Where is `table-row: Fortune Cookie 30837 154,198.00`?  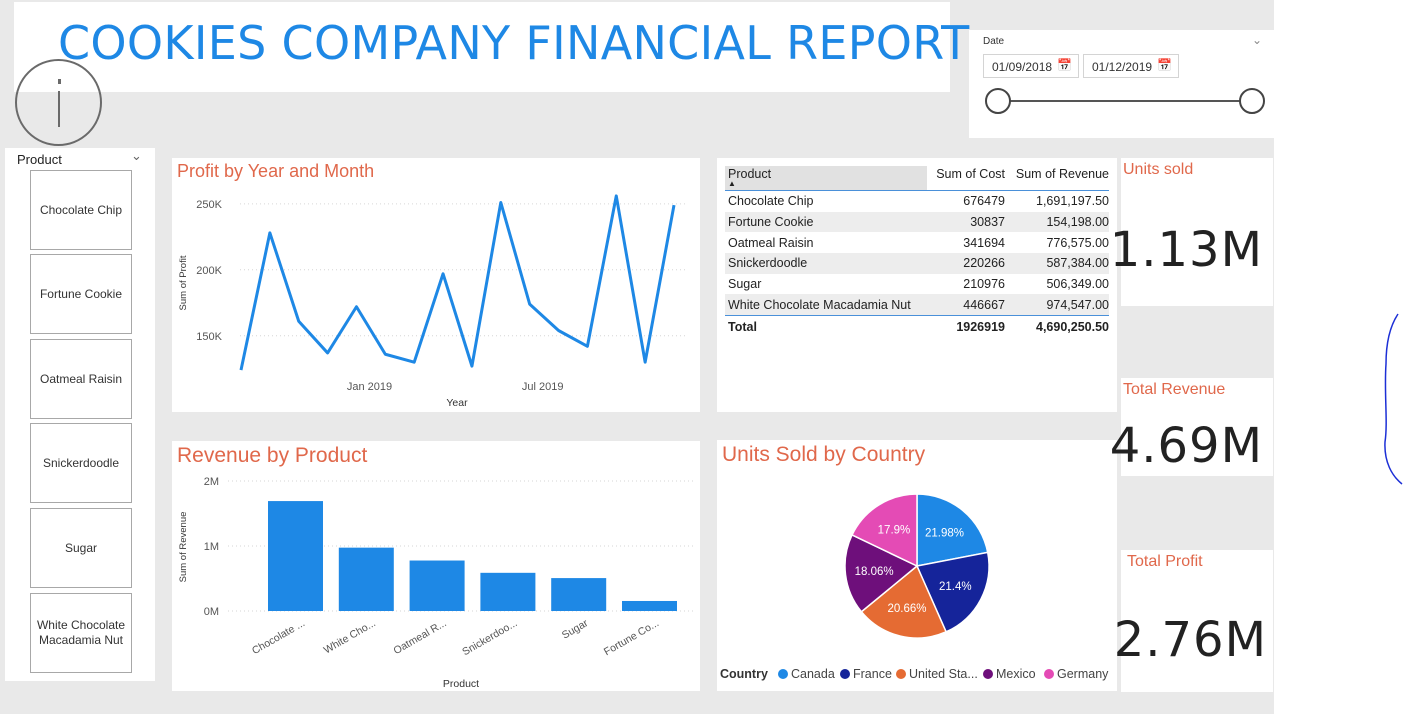
table-row: Fortune Cookie 30837 154,198.00 is located at coordinates (917, 222).